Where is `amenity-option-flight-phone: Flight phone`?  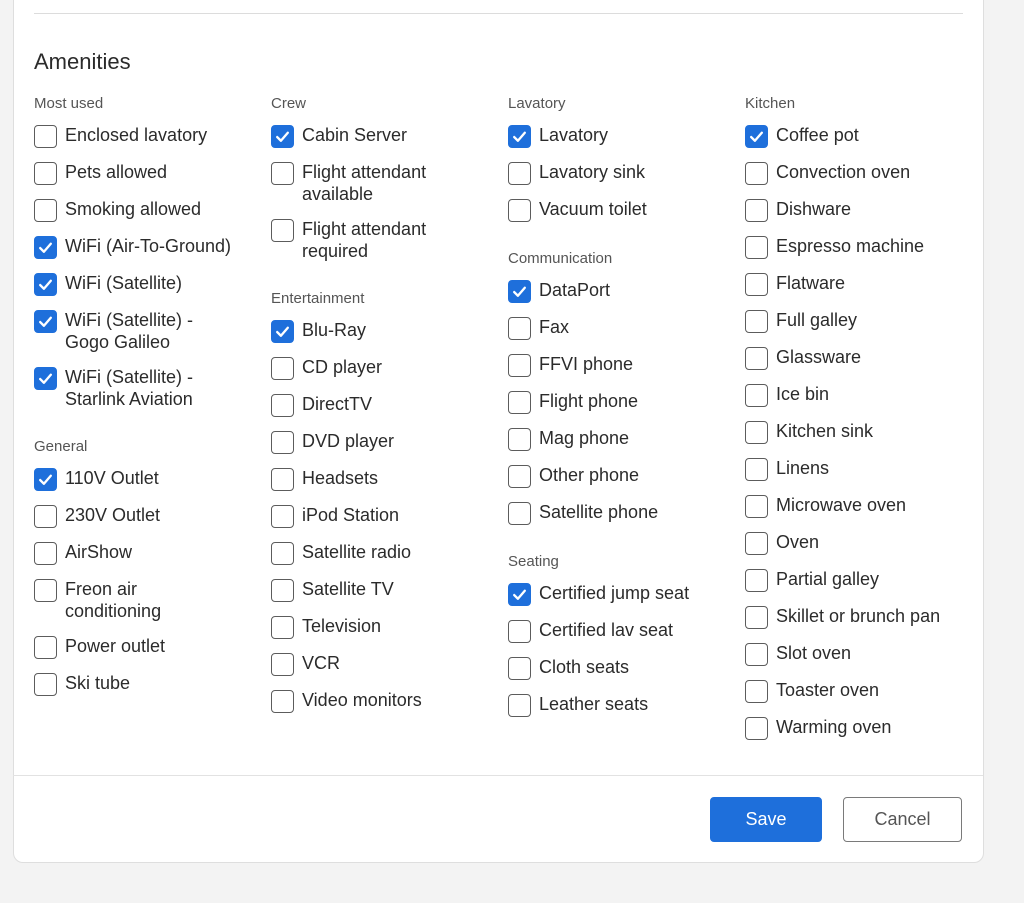 amenity-option-flight-phone: Flight phone is located at coordinates (623, 408).